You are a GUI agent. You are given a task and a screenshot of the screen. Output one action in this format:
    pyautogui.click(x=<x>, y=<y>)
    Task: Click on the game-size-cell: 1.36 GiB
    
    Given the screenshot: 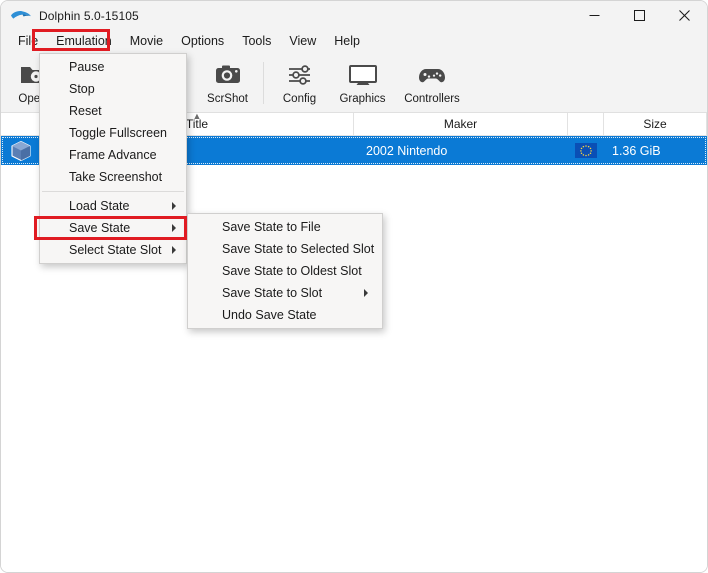 What is the action you would take?
    pyautogui.click(x=636, y=150)
    